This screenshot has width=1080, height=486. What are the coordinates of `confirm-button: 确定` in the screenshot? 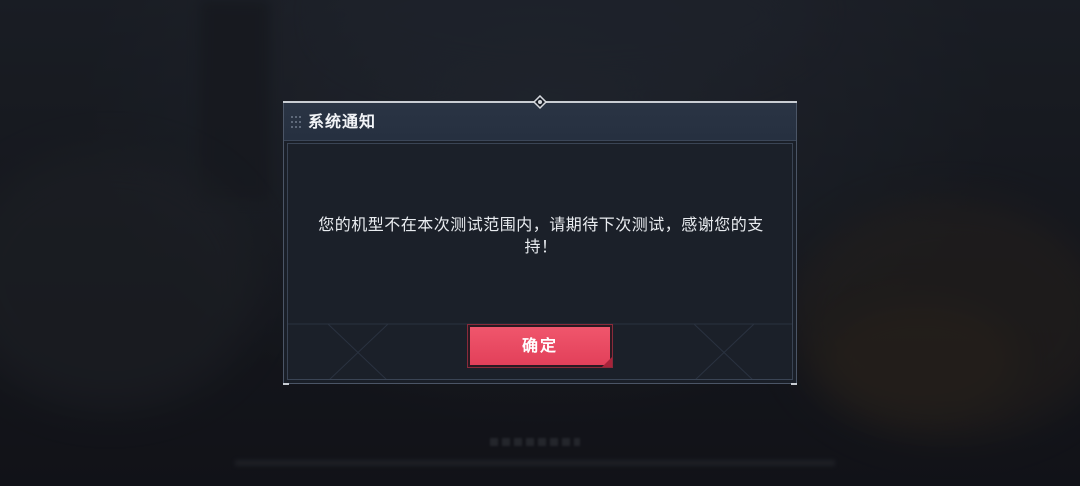 It's located at (540, 346).